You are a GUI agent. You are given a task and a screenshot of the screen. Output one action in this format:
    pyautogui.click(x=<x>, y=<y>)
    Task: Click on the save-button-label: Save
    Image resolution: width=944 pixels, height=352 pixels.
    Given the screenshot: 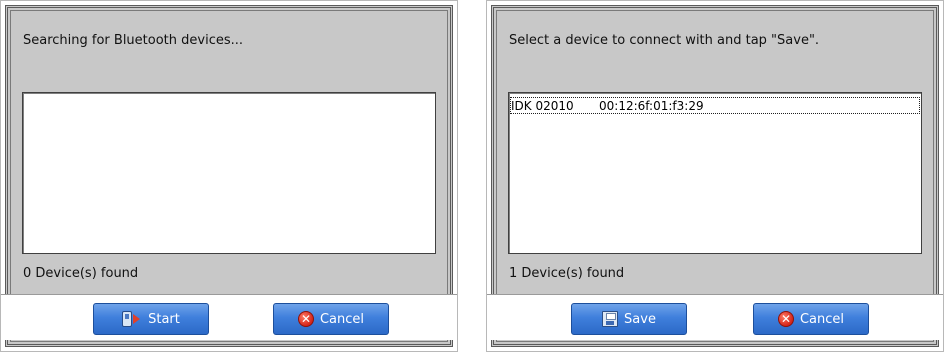 What is the action you would take?
    pyautogui.click(x=640, y=319)
    